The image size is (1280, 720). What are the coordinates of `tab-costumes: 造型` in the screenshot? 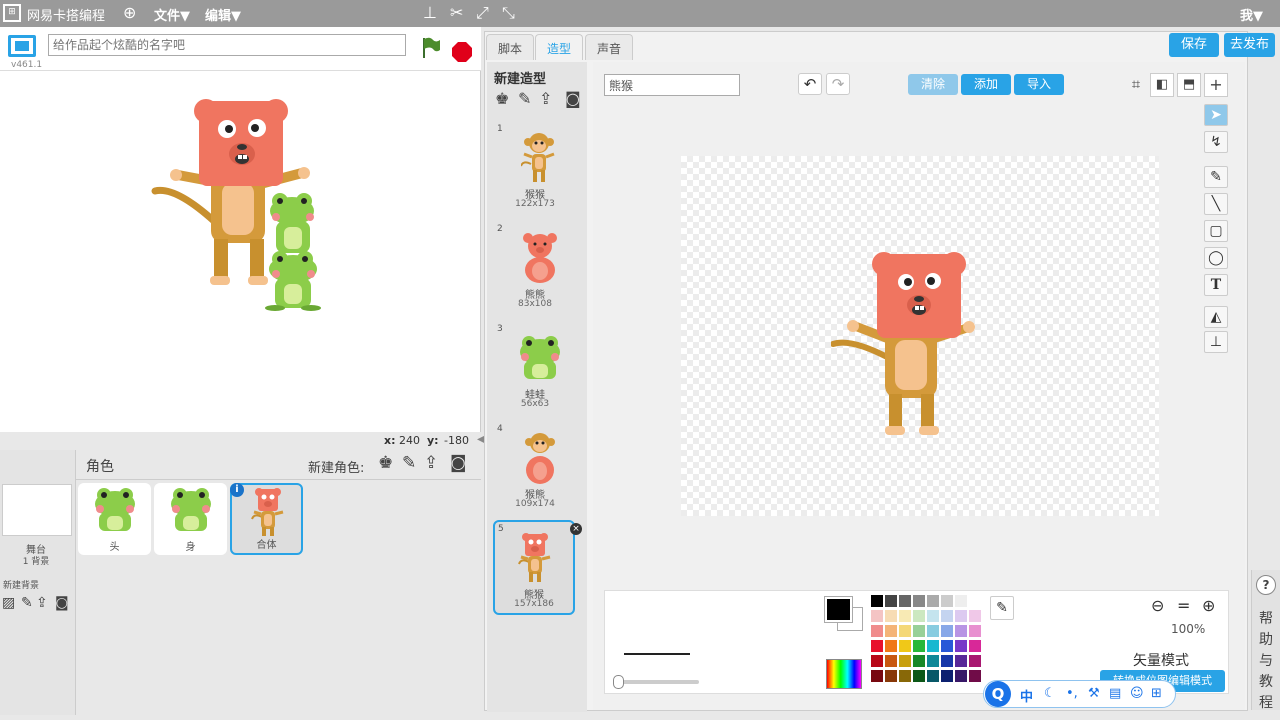 It's located at (559, 47).